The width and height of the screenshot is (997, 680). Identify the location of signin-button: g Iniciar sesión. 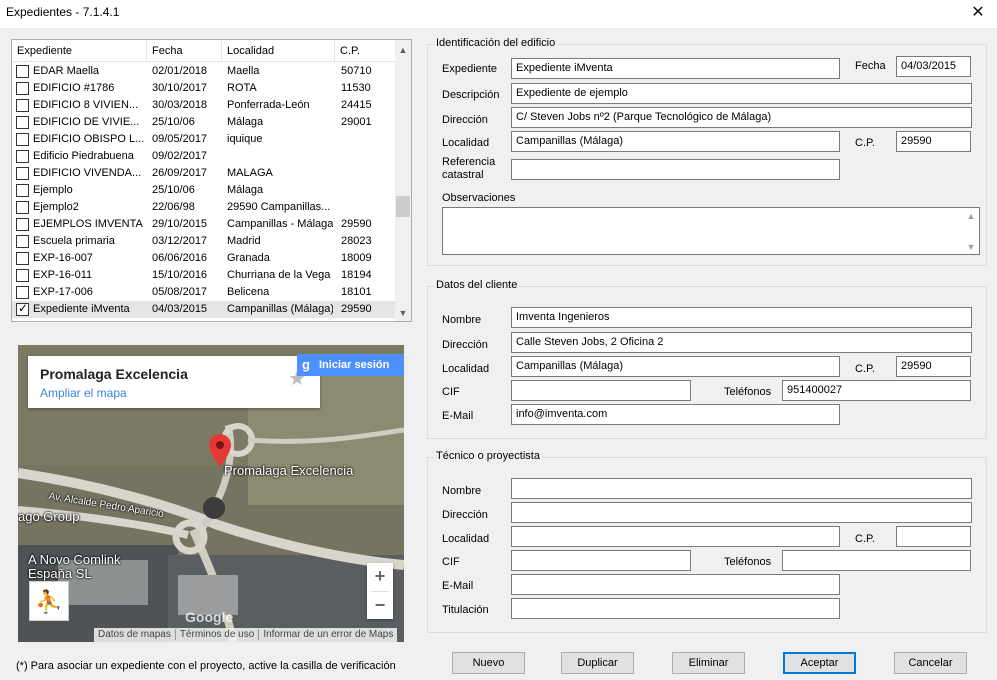
(350, 365).